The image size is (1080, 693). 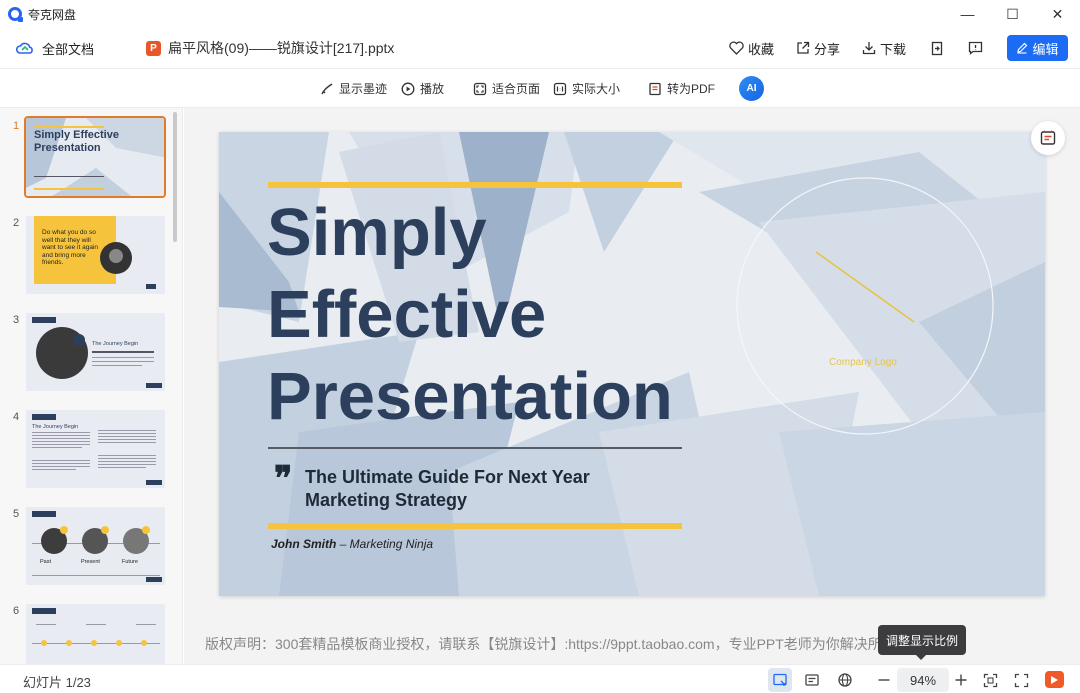 What do you see at coordinates (540, 678) in the screenshot?
I see `status-bar: 幻灯片 1/23 94%` at bounding box center [540, 678].